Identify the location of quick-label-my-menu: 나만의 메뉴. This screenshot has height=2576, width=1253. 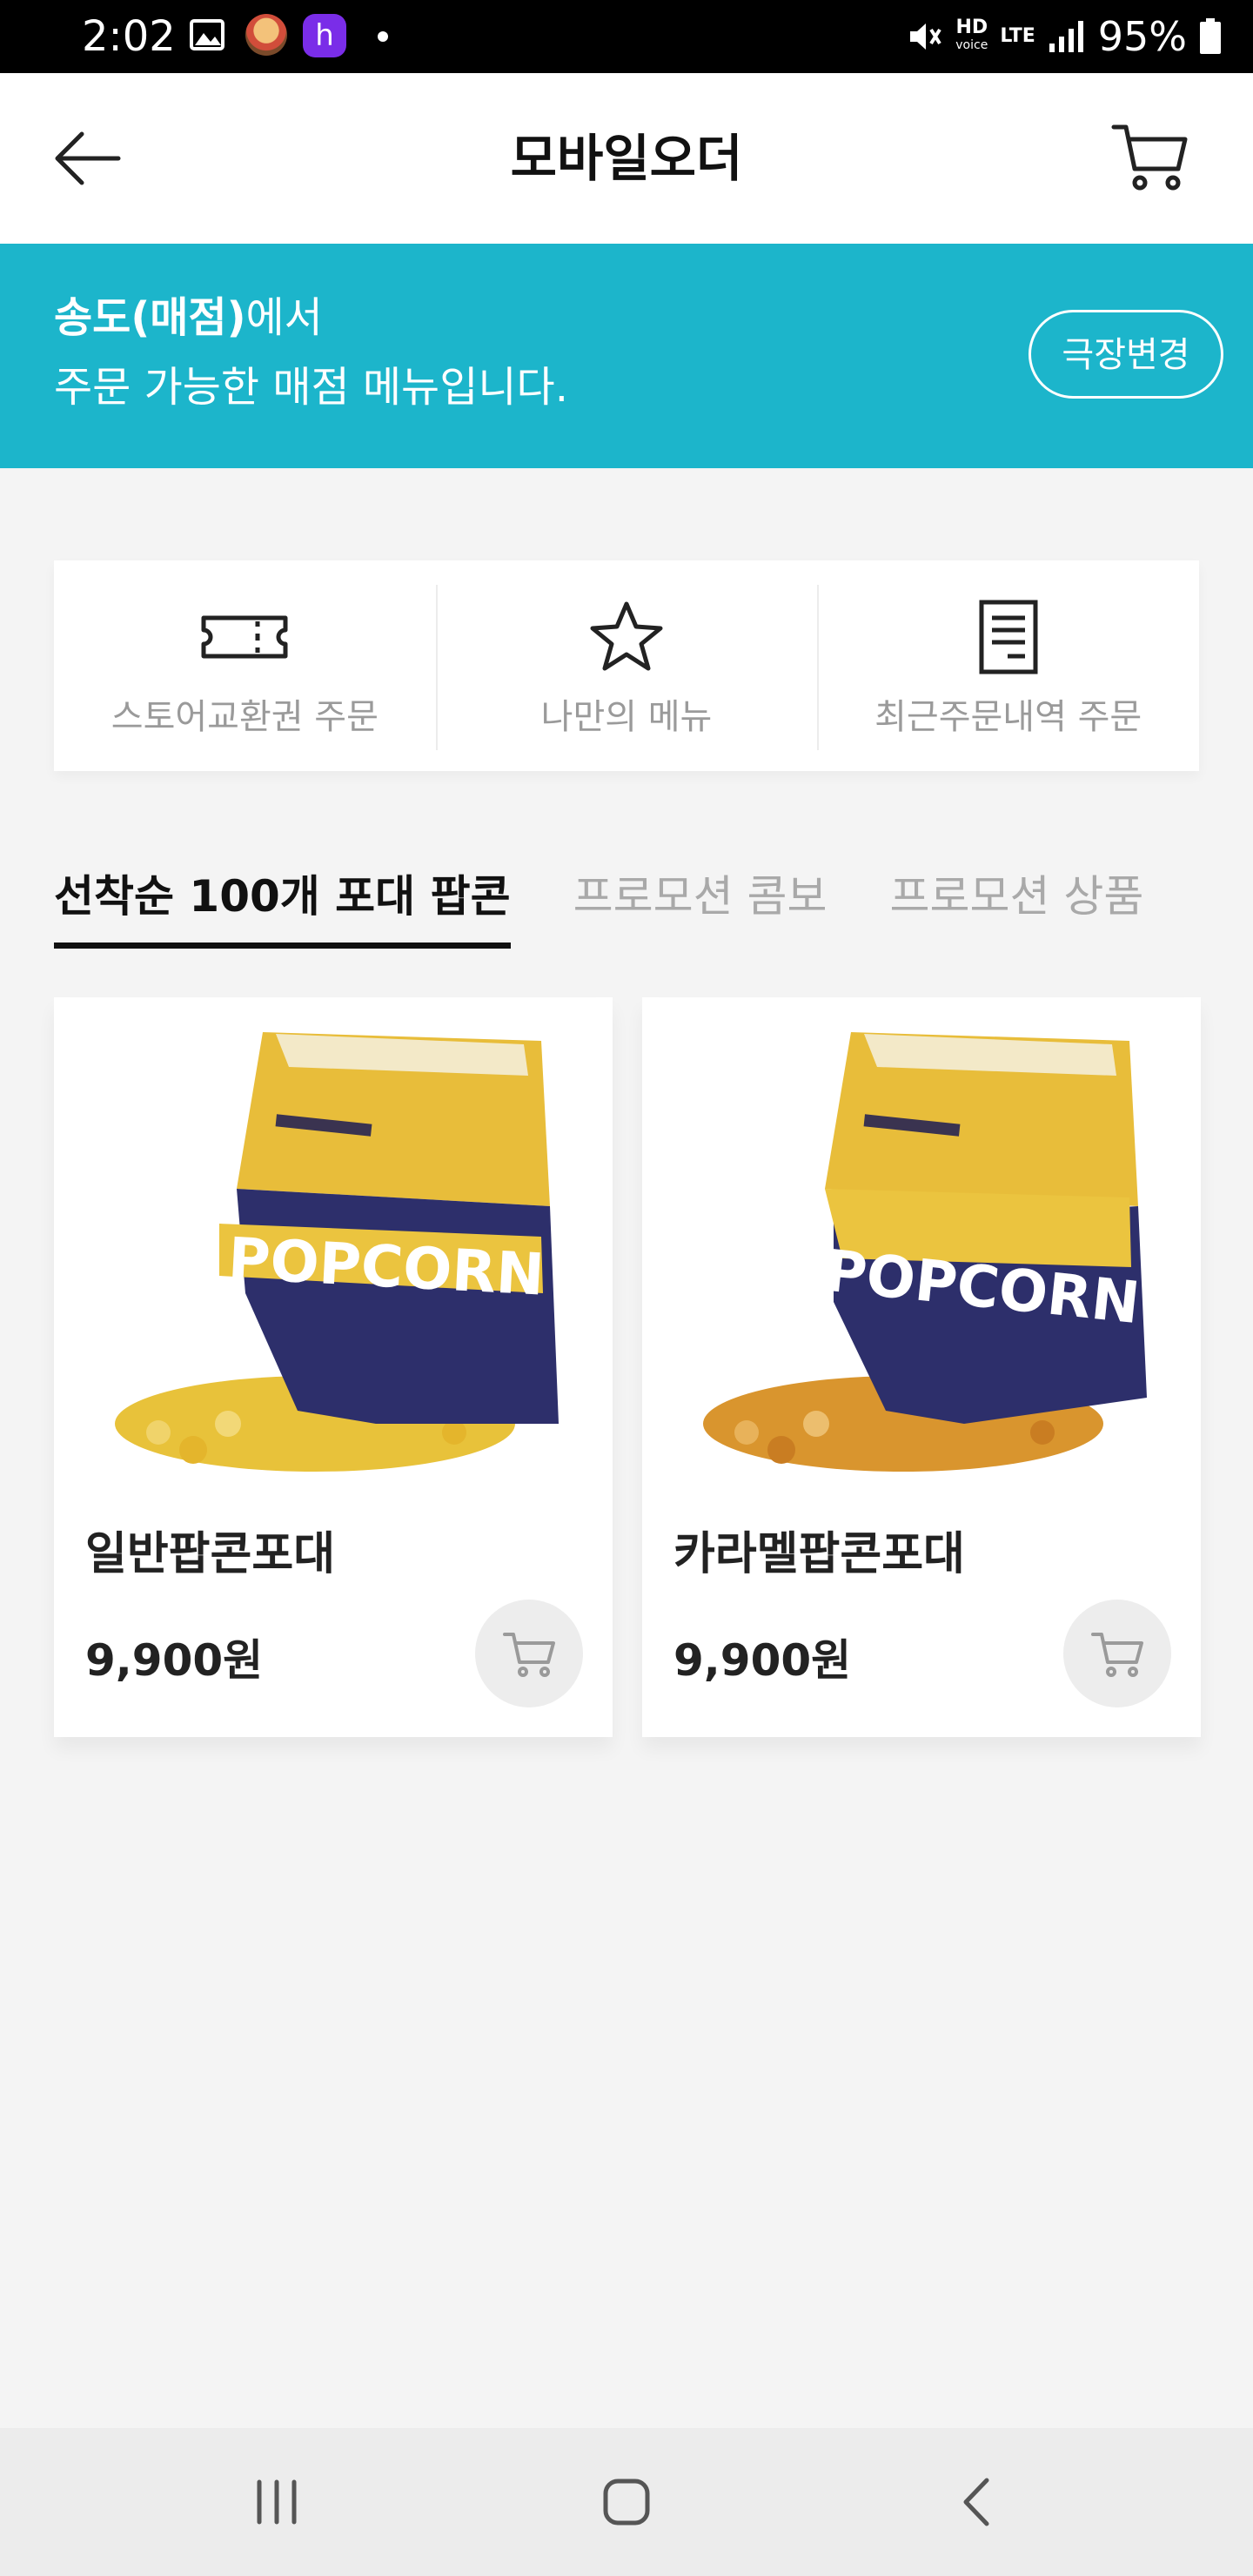
(626, 717).